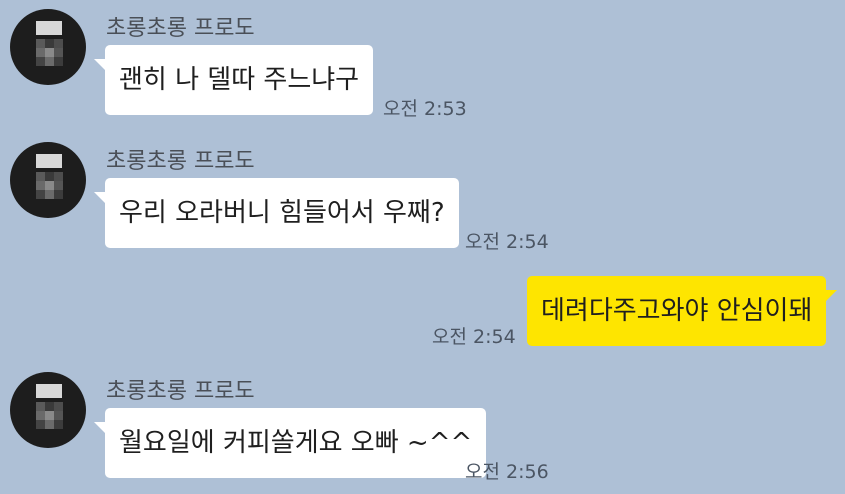  What do you see at coordinates (682, 311) in the screenshot?
I see `message-bubble-outgoing: 데려다주고와야 안심이돼` at bounding box center [682, 311].